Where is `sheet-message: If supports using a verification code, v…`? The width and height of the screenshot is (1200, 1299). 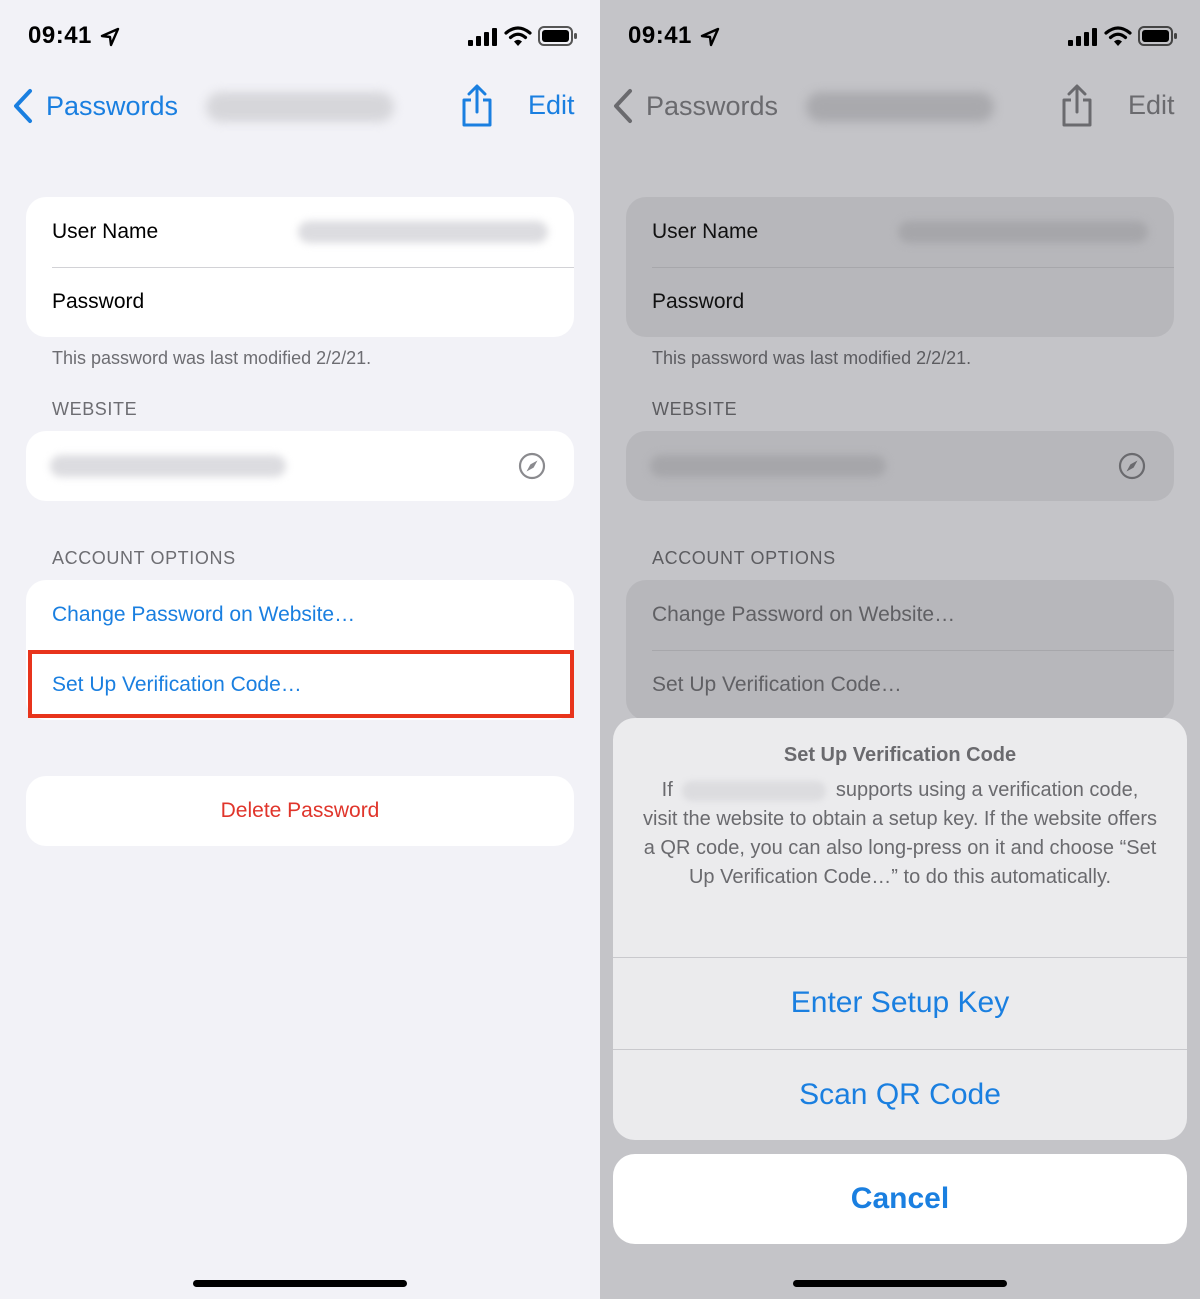
sheet-message: If supports using a verification code, v… is located at coordinates (900, 834).